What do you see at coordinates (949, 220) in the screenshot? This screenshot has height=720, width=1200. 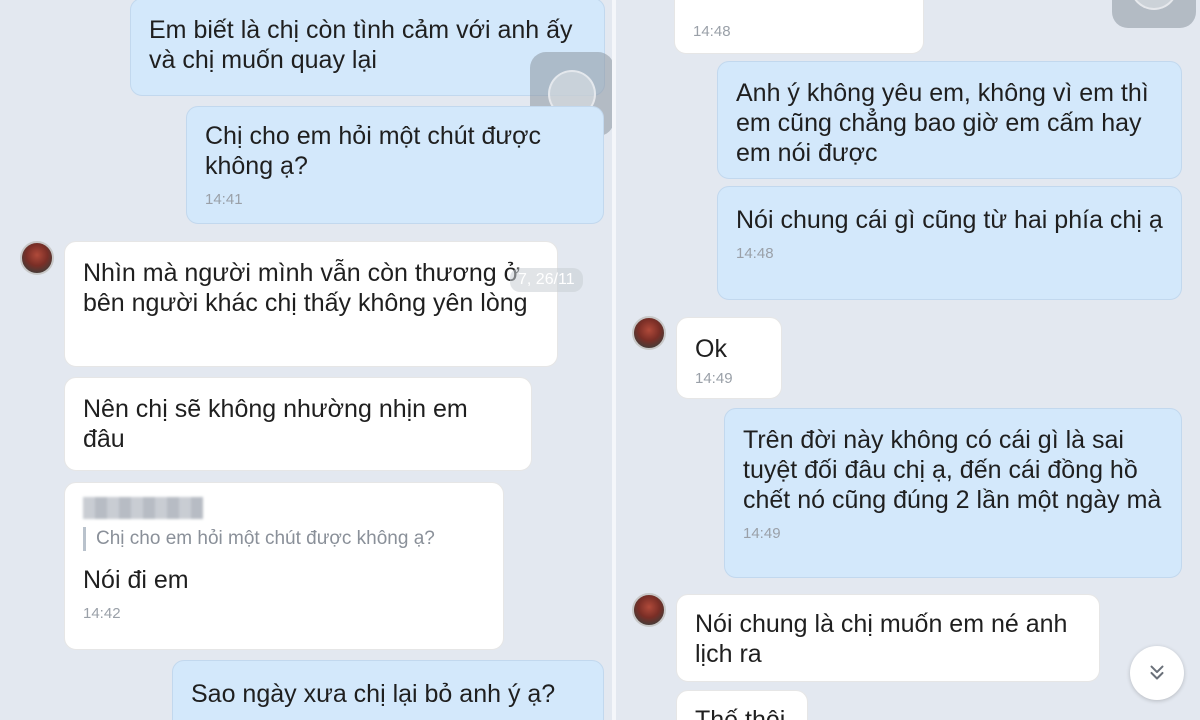 I see `message-text: Nói chung cái gì cũng từ hai phía chị ạ` at bounding box center [949, 220].